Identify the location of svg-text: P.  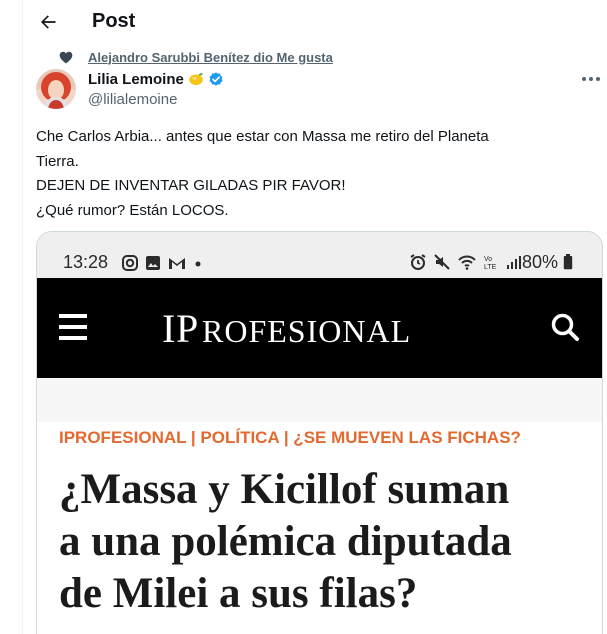
(187, 328).